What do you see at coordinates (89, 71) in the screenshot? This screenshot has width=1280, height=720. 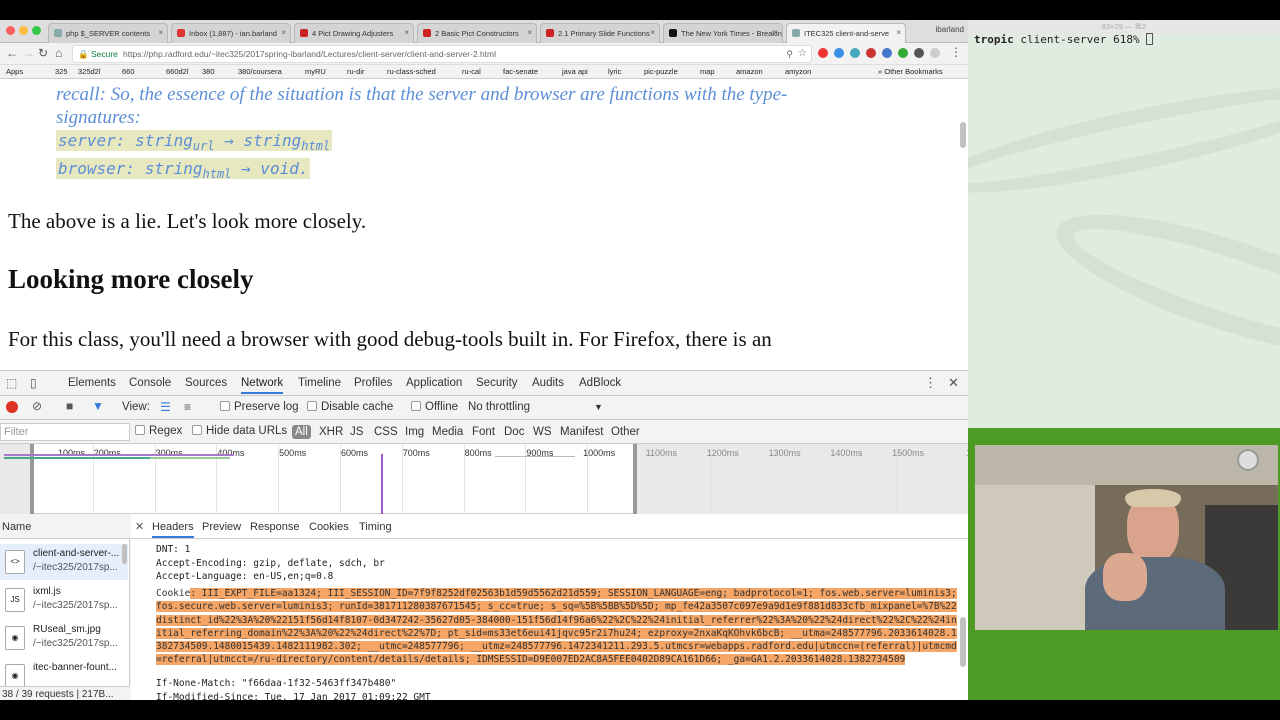 I see `bookmark-item: 325d2l` at bounding box center [89, 71].